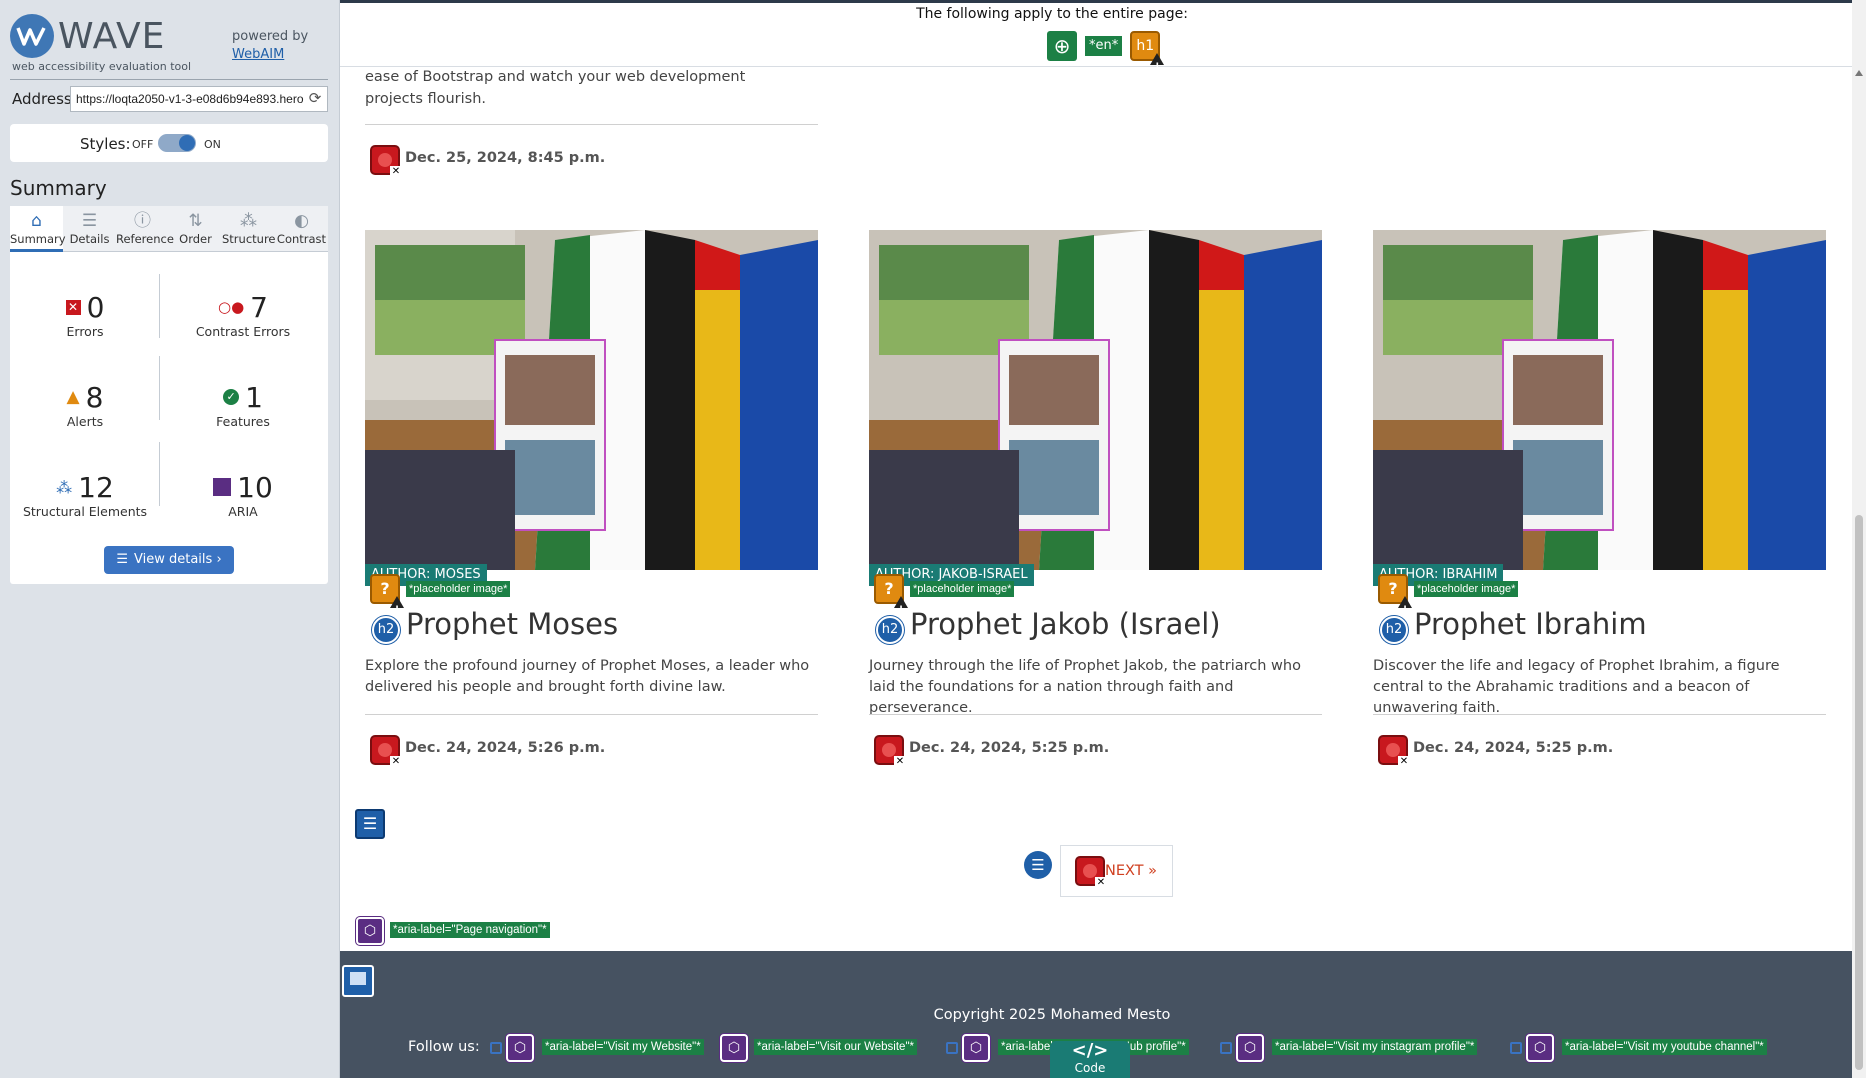 This screenshot has width=1866, height=1078. Describe the element at coordinates (1226, 1048) in the screenshot. I see `instagram-icon` at that location.